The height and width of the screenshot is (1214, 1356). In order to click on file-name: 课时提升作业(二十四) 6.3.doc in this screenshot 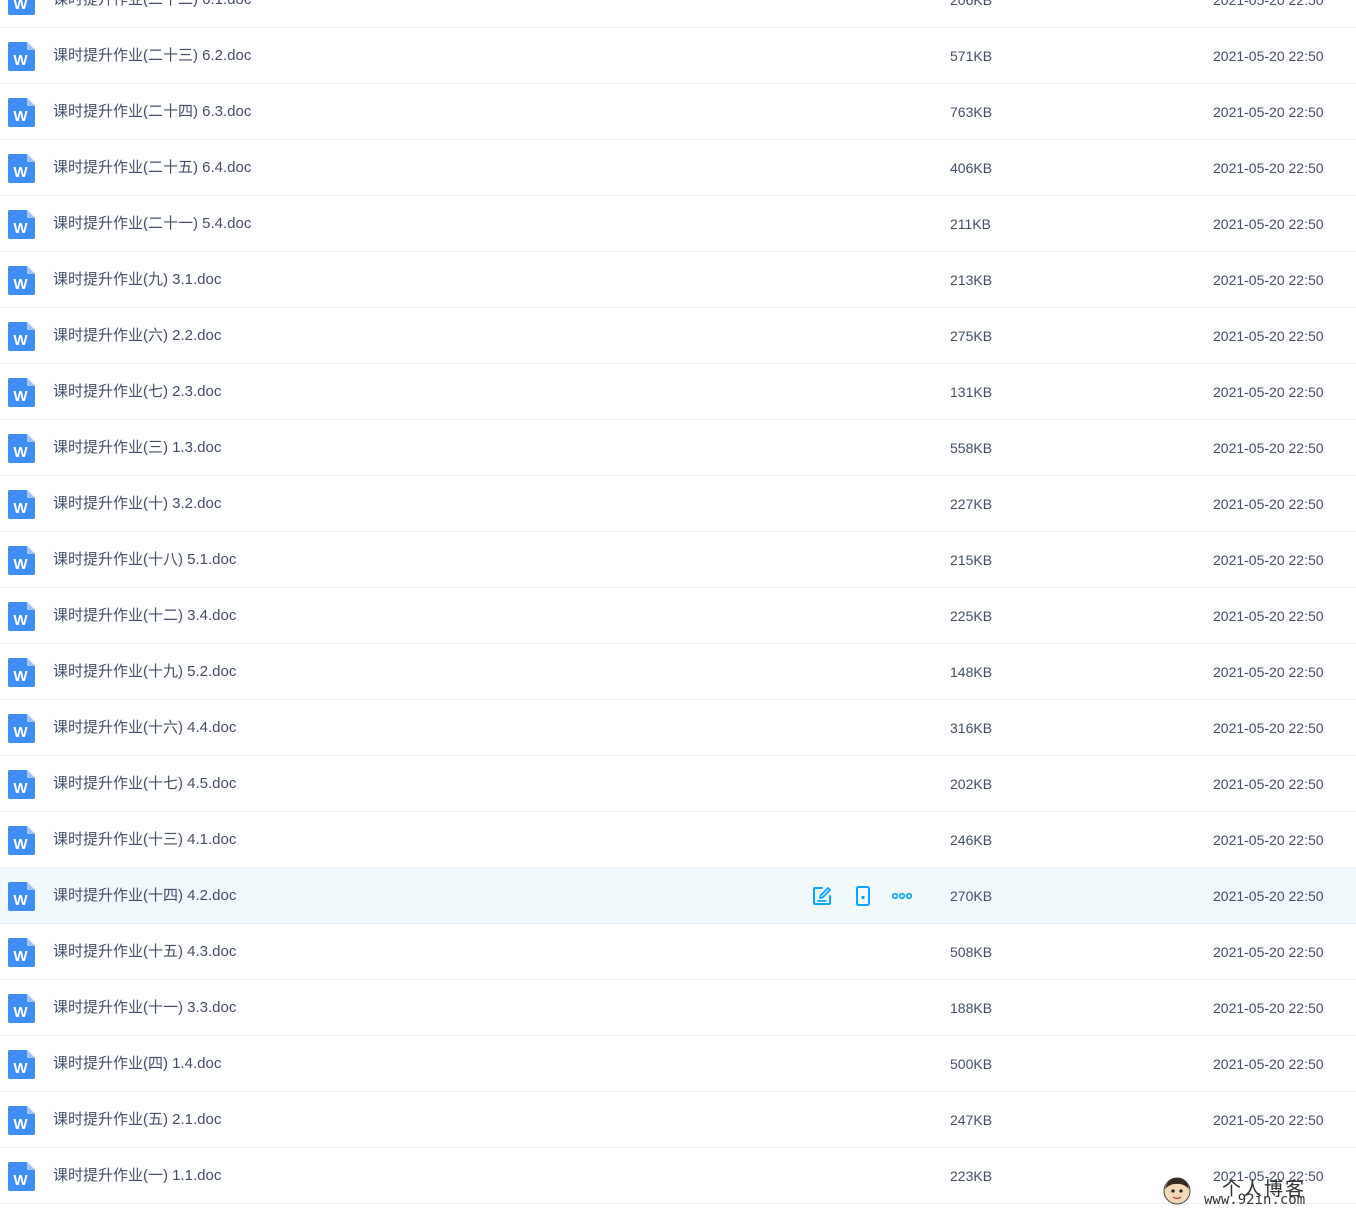, I will do `click(152, 112)`.